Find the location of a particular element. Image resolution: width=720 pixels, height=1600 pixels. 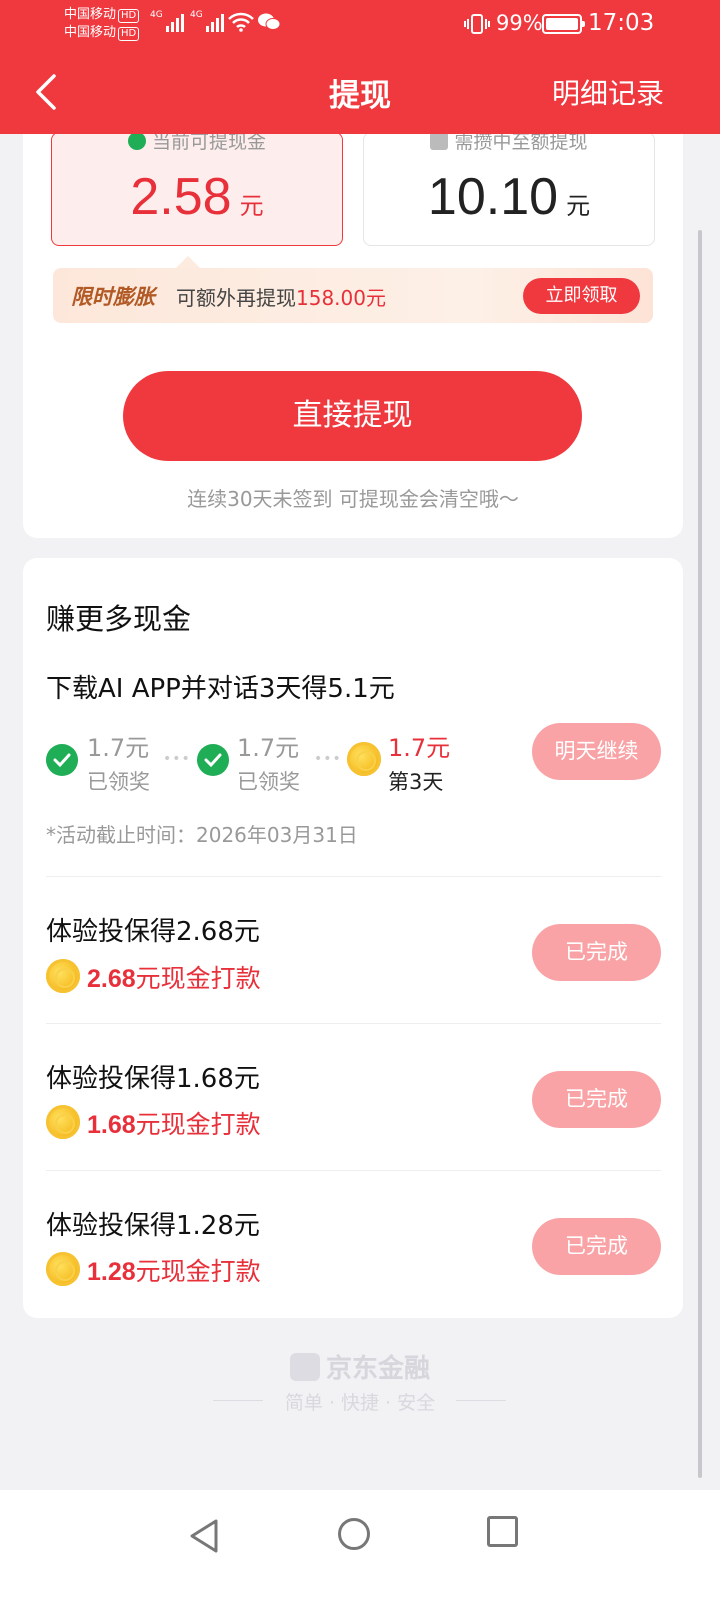

brand-name: 京东金融 is located at coordinates (377, 1369).